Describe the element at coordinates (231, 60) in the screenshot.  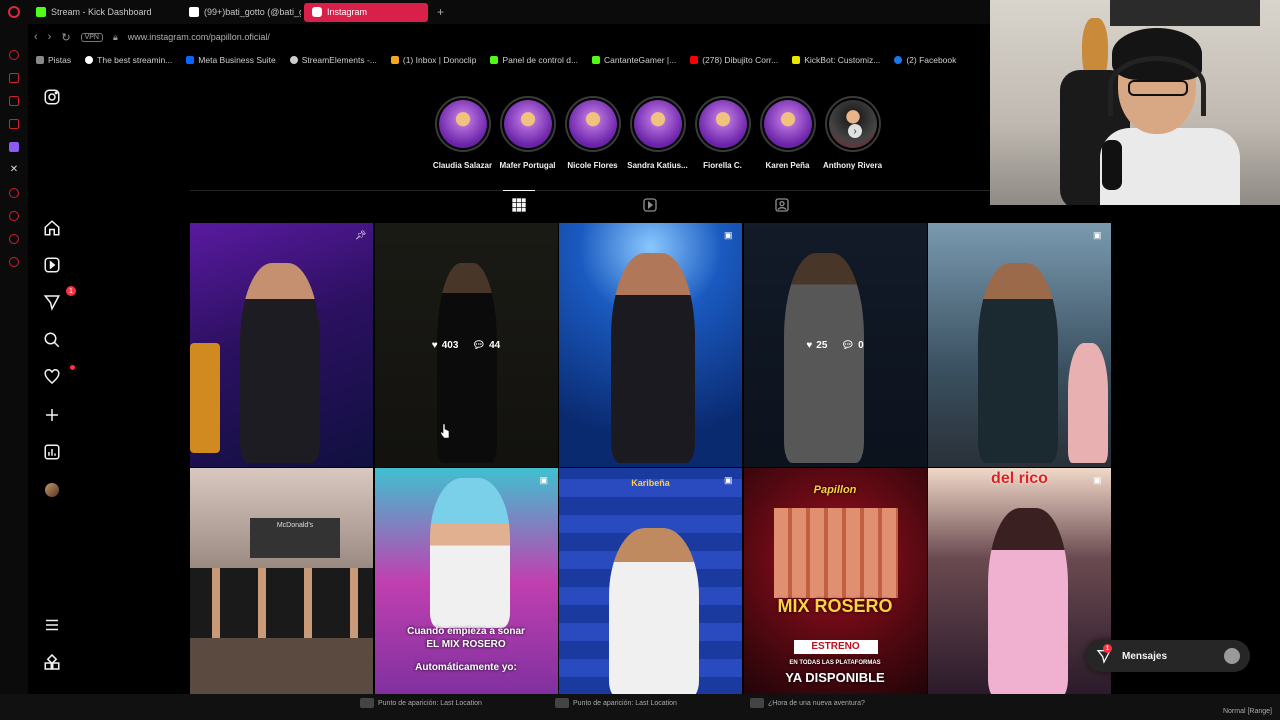
I see `bookmark-item: Meta Business Suite` at that location.